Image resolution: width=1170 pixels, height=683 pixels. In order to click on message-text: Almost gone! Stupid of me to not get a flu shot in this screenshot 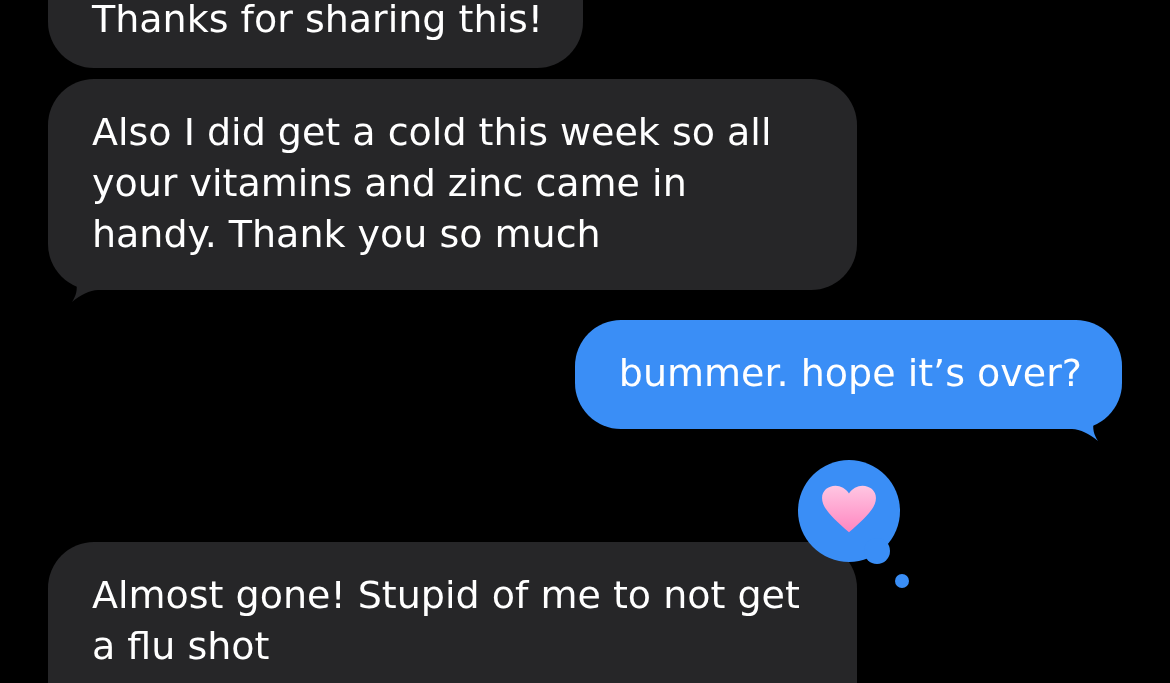, I will do `click(446, 621)`.